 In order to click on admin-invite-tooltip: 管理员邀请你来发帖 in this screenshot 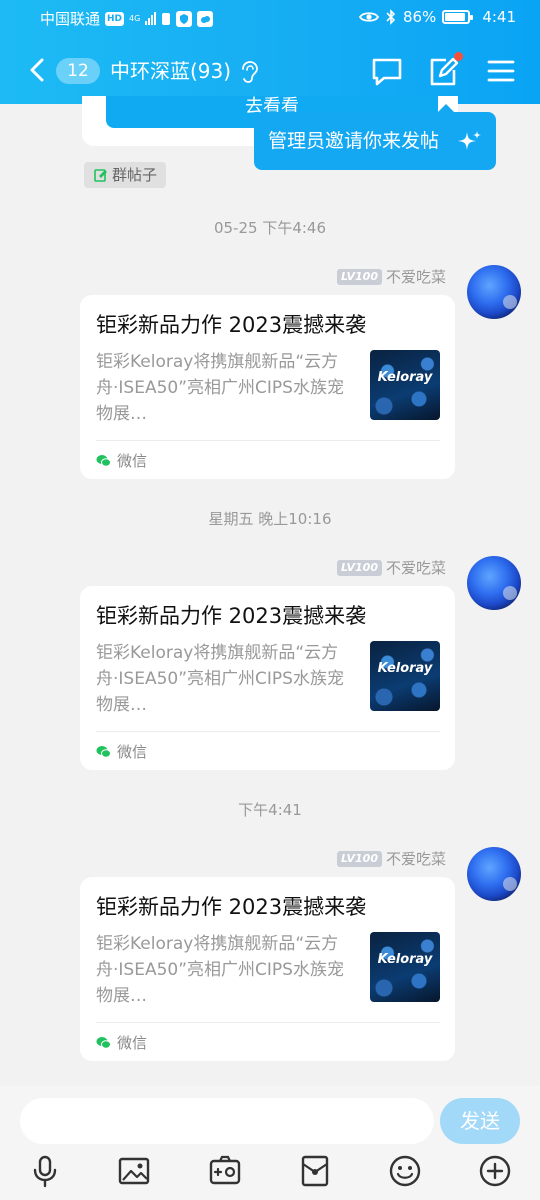, I will do `click(375, 137)`.